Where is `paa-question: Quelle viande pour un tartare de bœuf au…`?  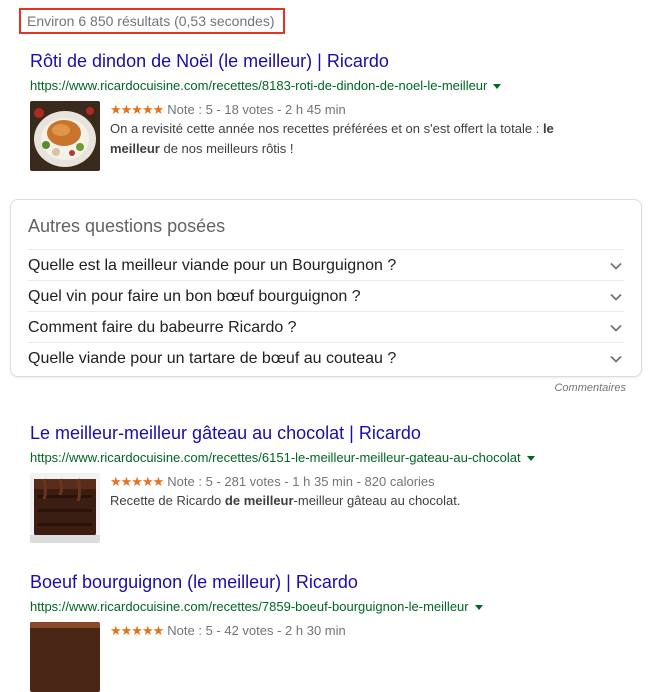 paa-question: Quelle viande pour un tartare de bœuf au… is located at coordinates (326, 358).